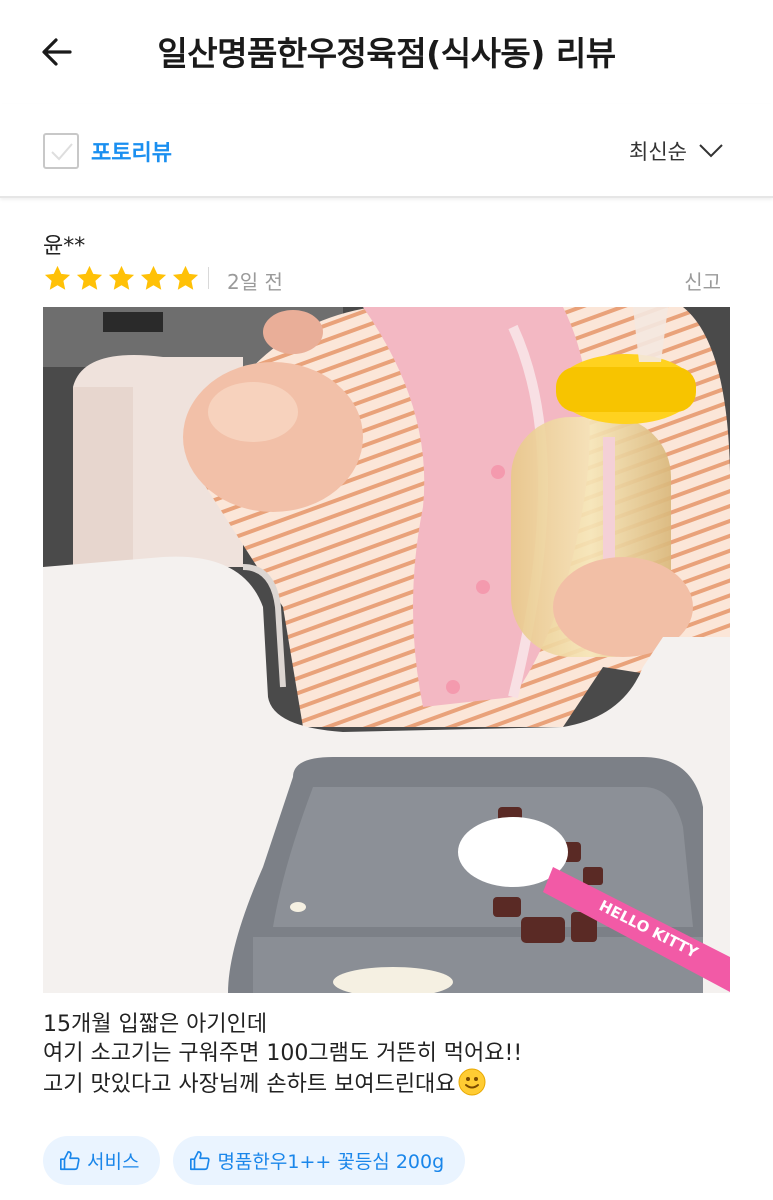 The image size is (773, 1200). I want to click on chevron-down-icon, so click(711, 151).